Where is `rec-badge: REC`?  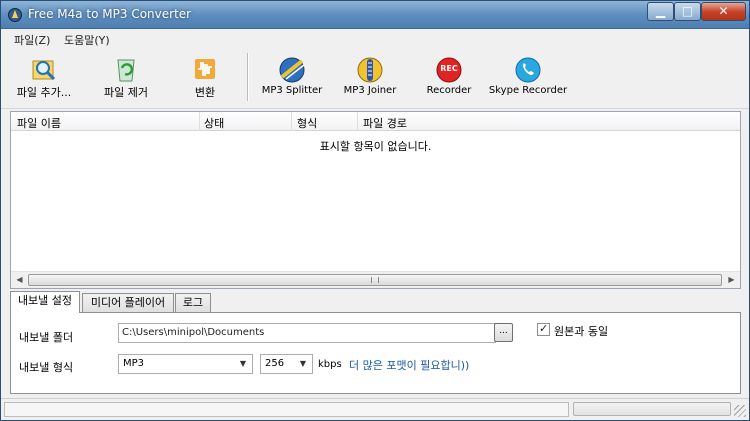 rec-badge: REC is located at coordinates (449, 68).